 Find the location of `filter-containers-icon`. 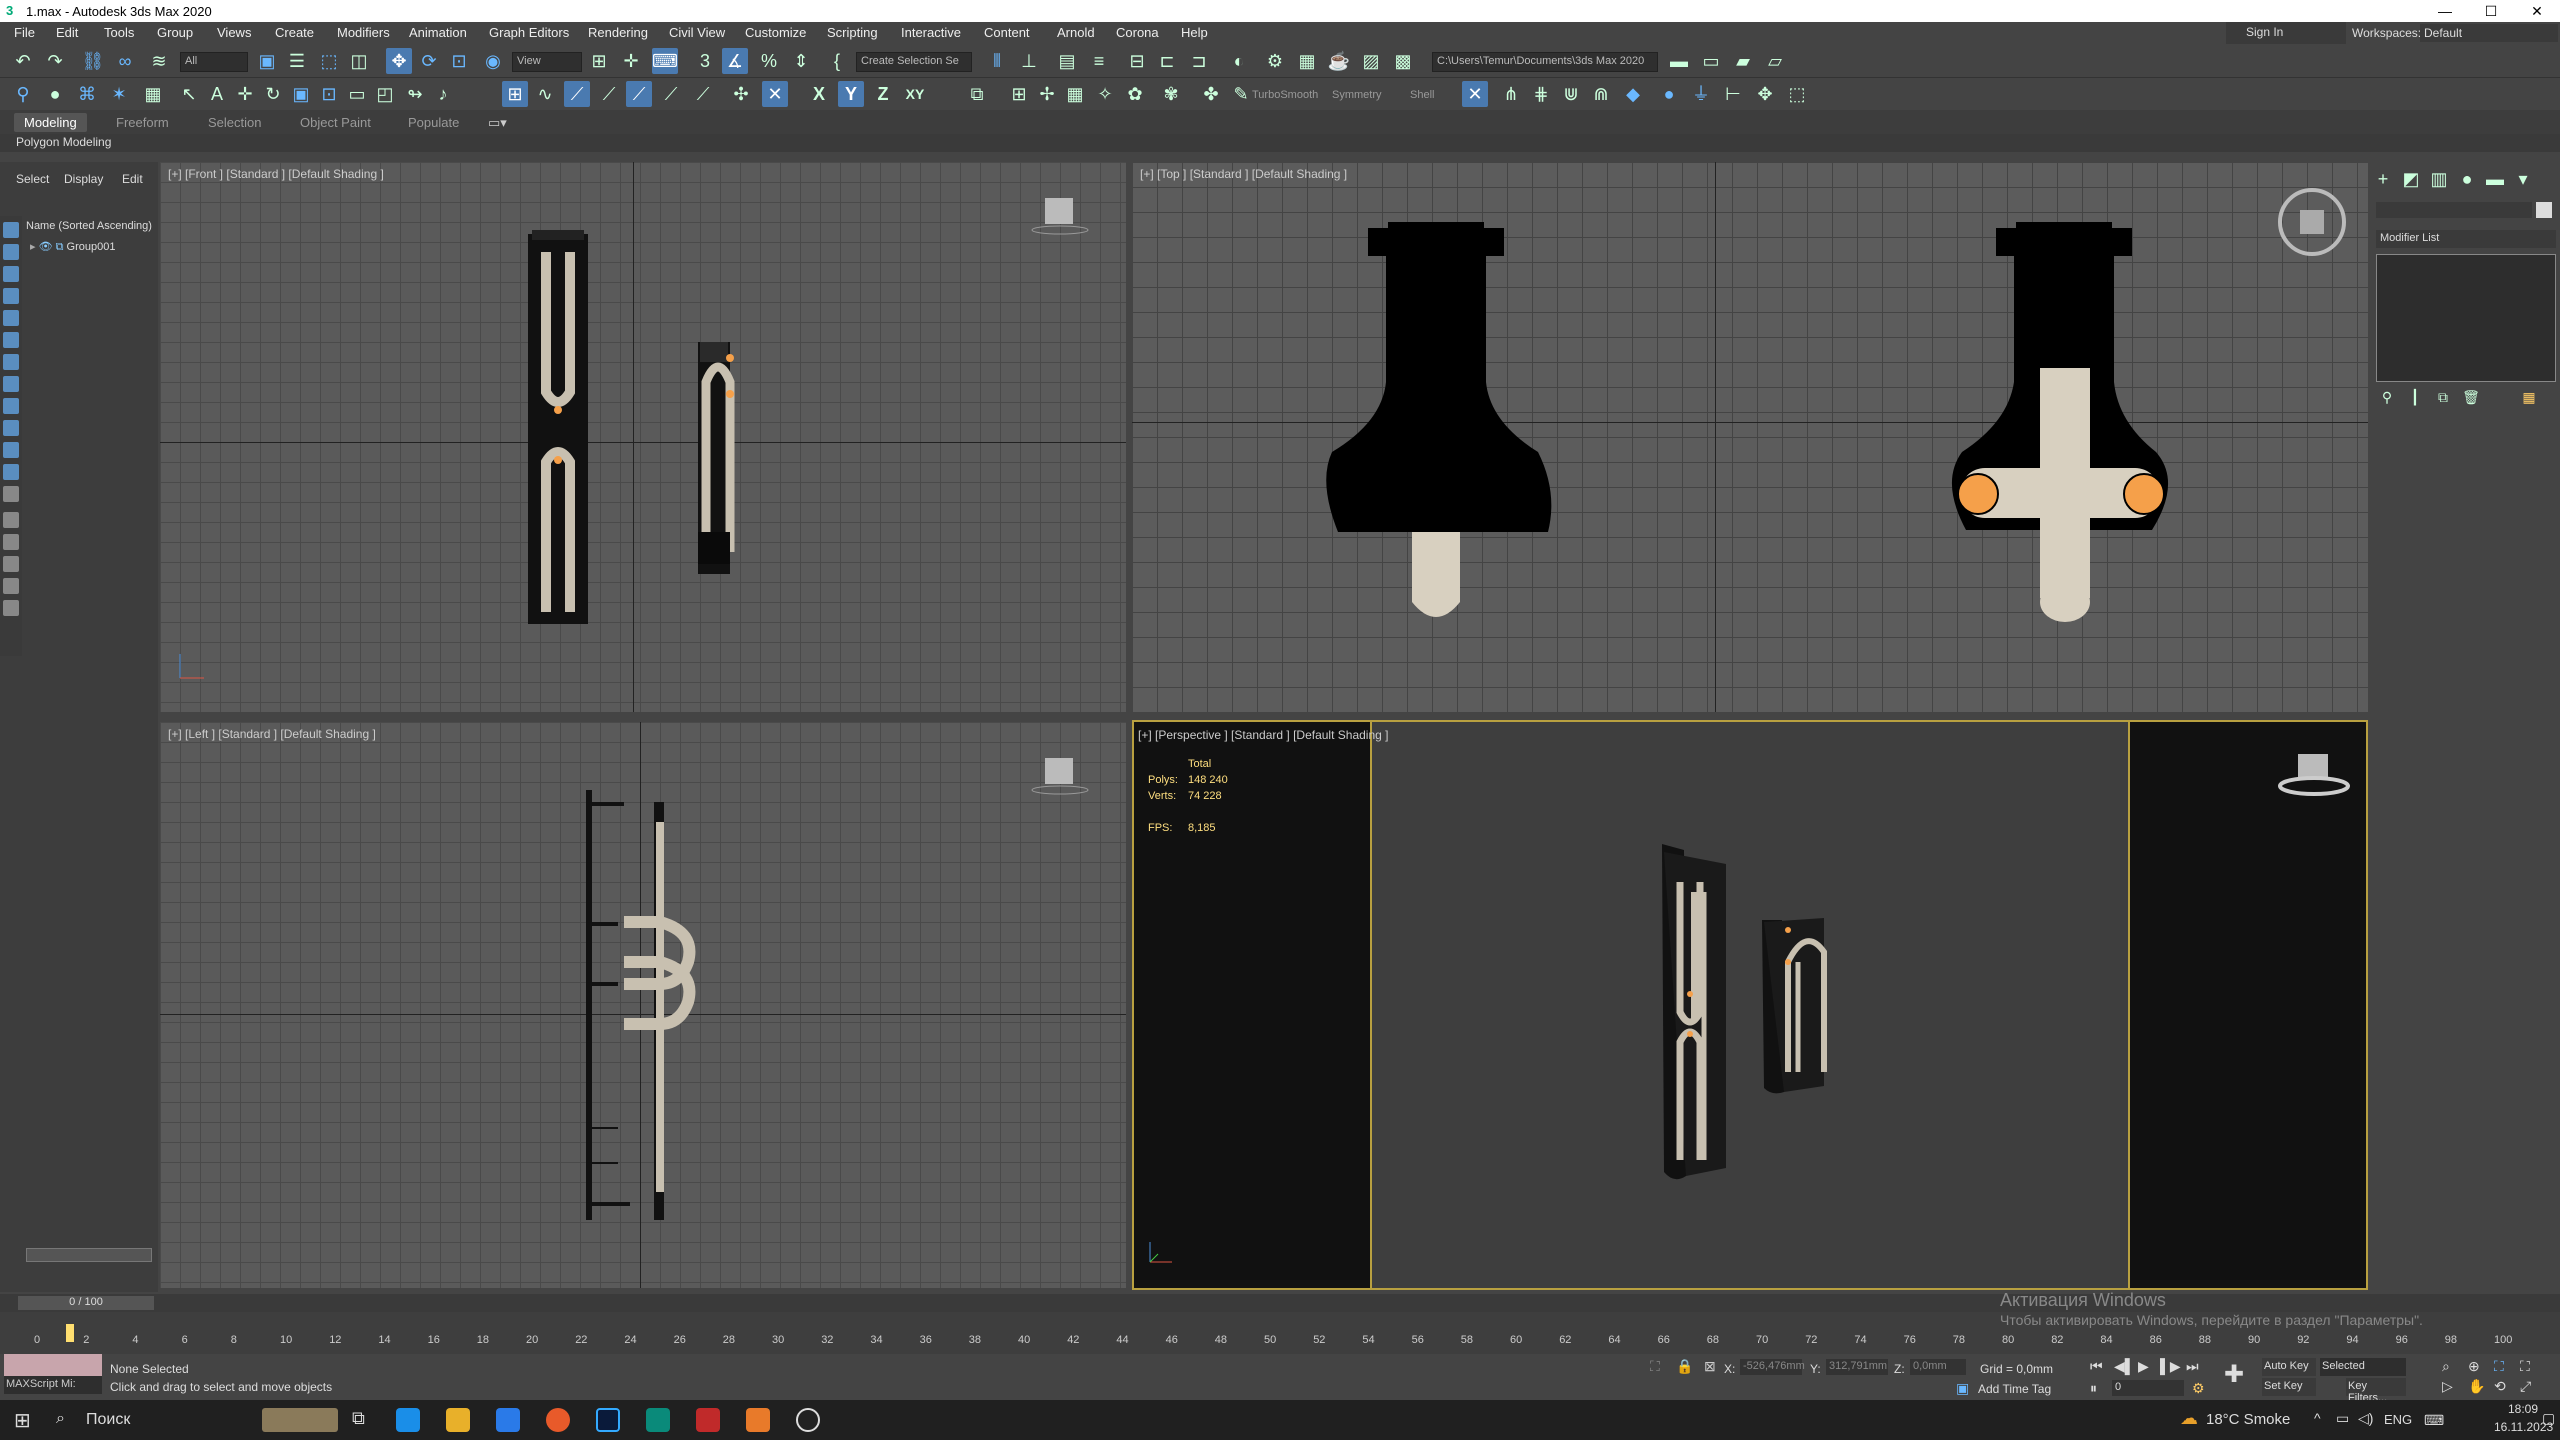

filter-containers-icon is located at coordinates (11, 428).